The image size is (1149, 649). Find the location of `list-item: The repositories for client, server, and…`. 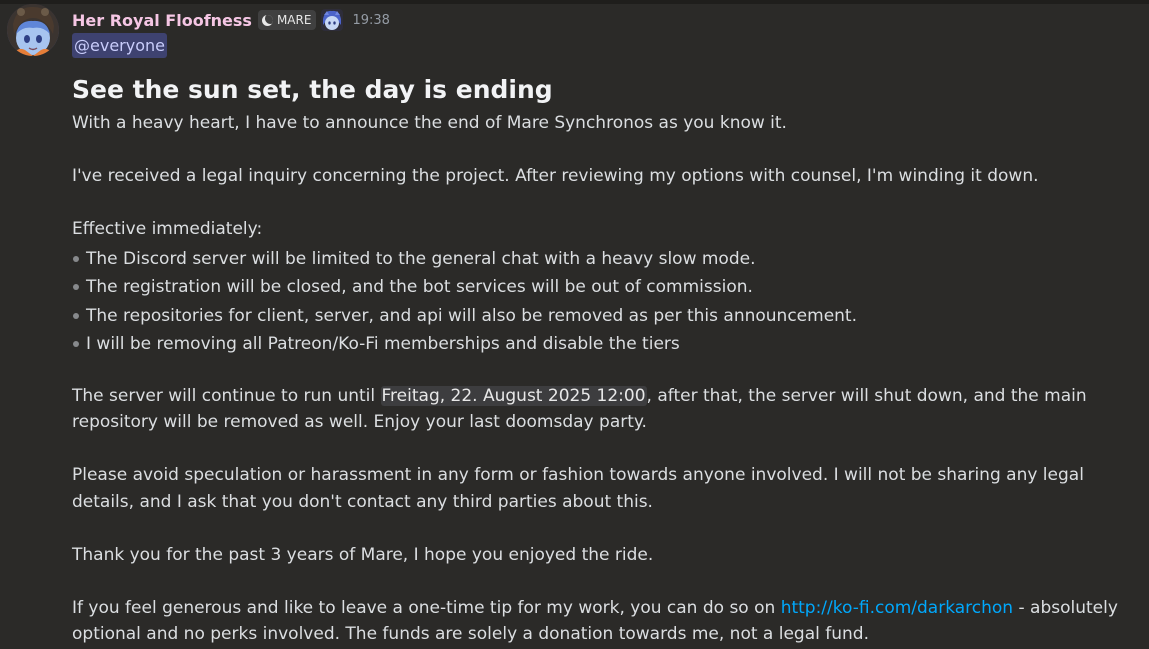

list-item: The repositories for client, server, and… is located at coordinates (607, 316).